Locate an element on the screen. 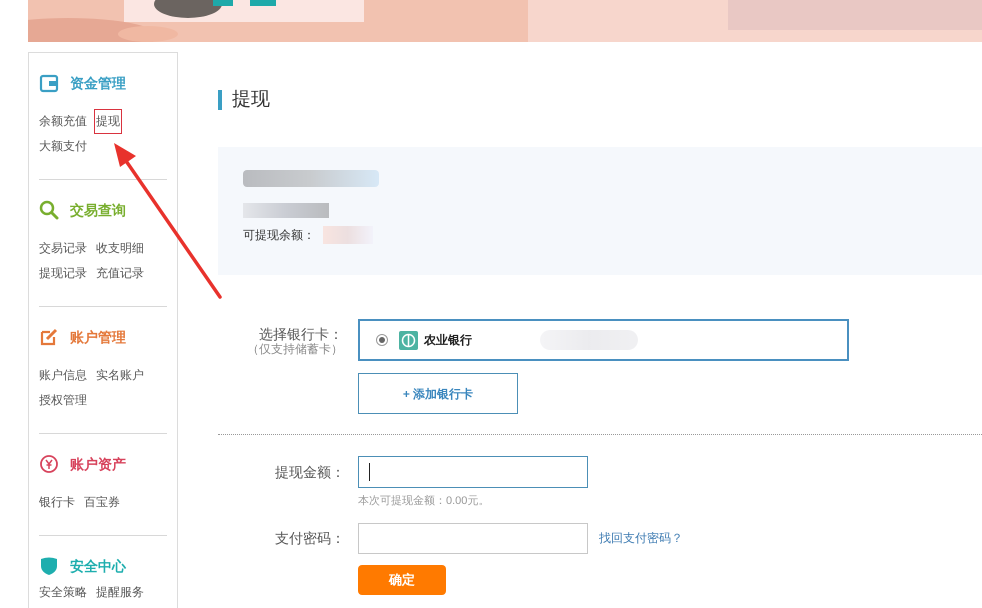 This screenshot has width=982, height=608. bank-logo-icon is located at coordinates (408, 340).